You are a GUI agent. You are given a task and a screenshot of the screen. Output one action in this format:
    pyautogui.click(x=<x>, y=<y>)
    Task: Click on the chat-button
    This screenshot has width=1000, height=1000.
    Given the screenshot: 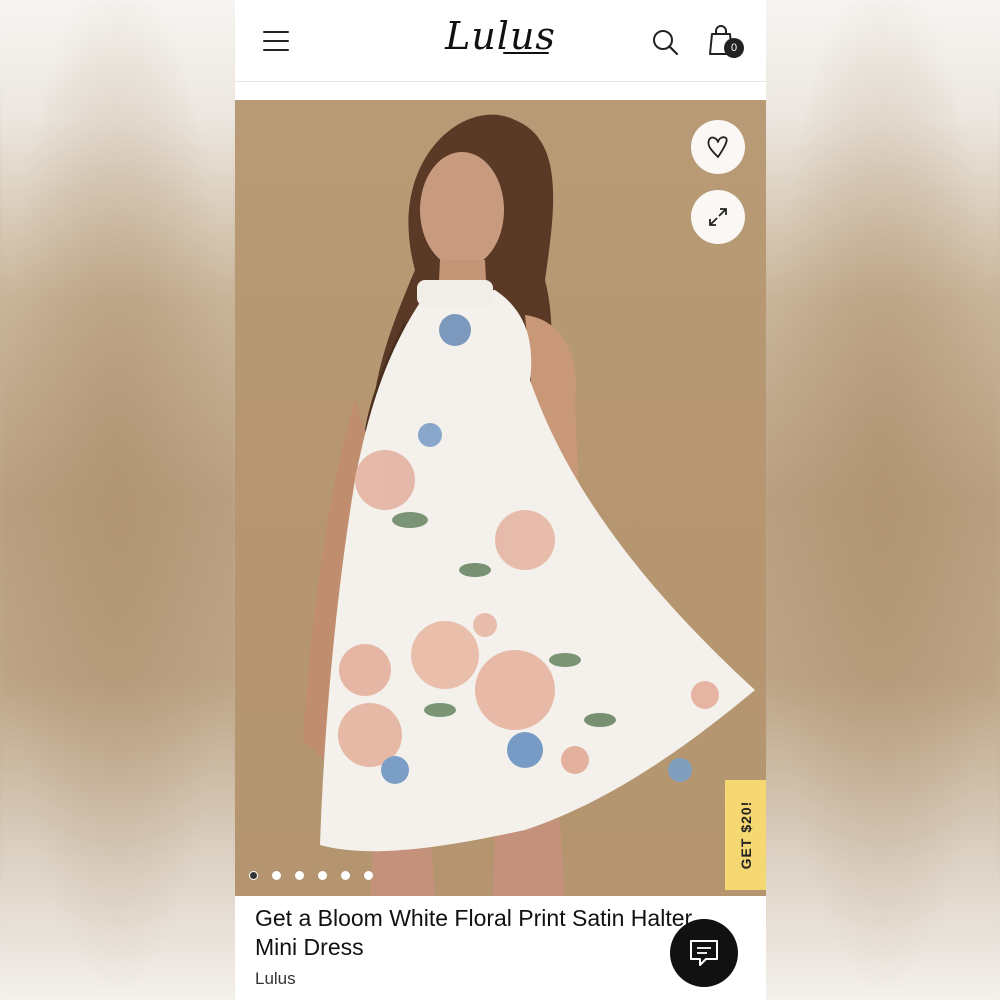 What is the action you would take?
    pyautogui.click(x=704, y=953)
    